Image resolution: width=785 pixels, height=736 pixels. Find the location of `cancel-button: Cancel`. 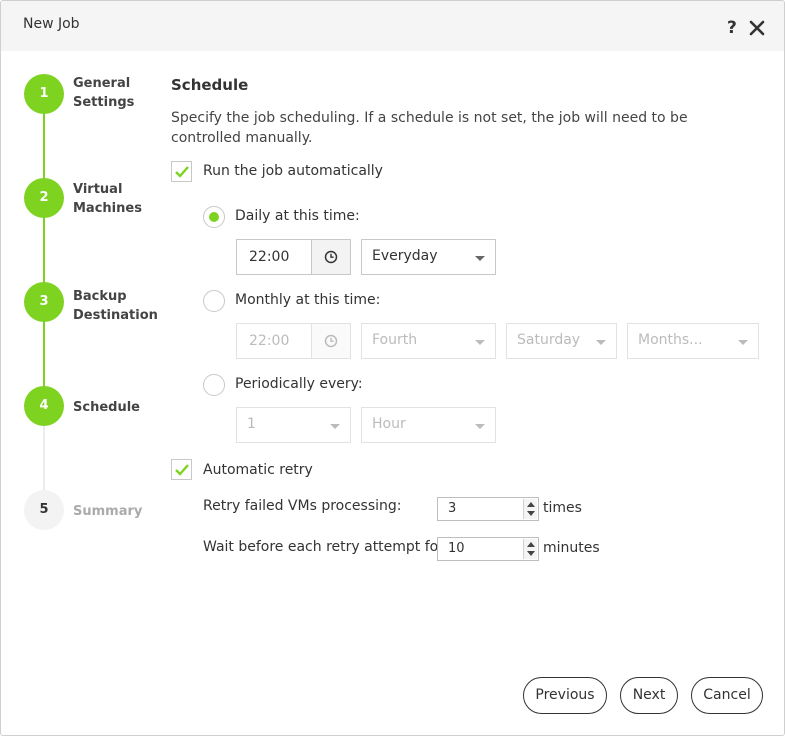

cancel-button: Cancel is located at coordinates (727, 695).